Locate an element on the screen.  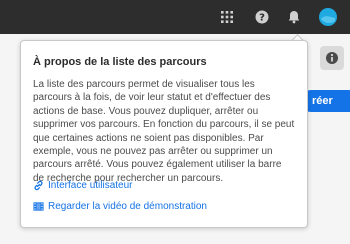
link-label: Regarder la vidéo de démonstration is located at coordinates (127, 206).